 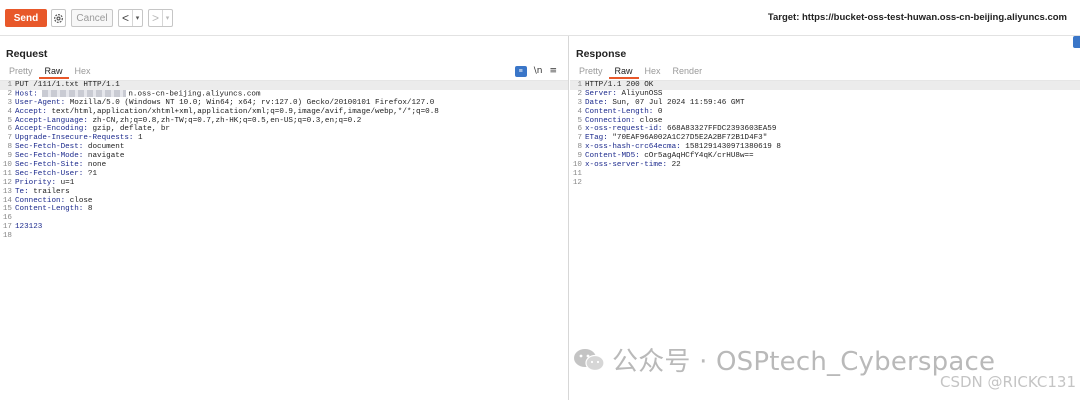 I want to click on cancel-button: Cancel, so click(x=92, y=18).